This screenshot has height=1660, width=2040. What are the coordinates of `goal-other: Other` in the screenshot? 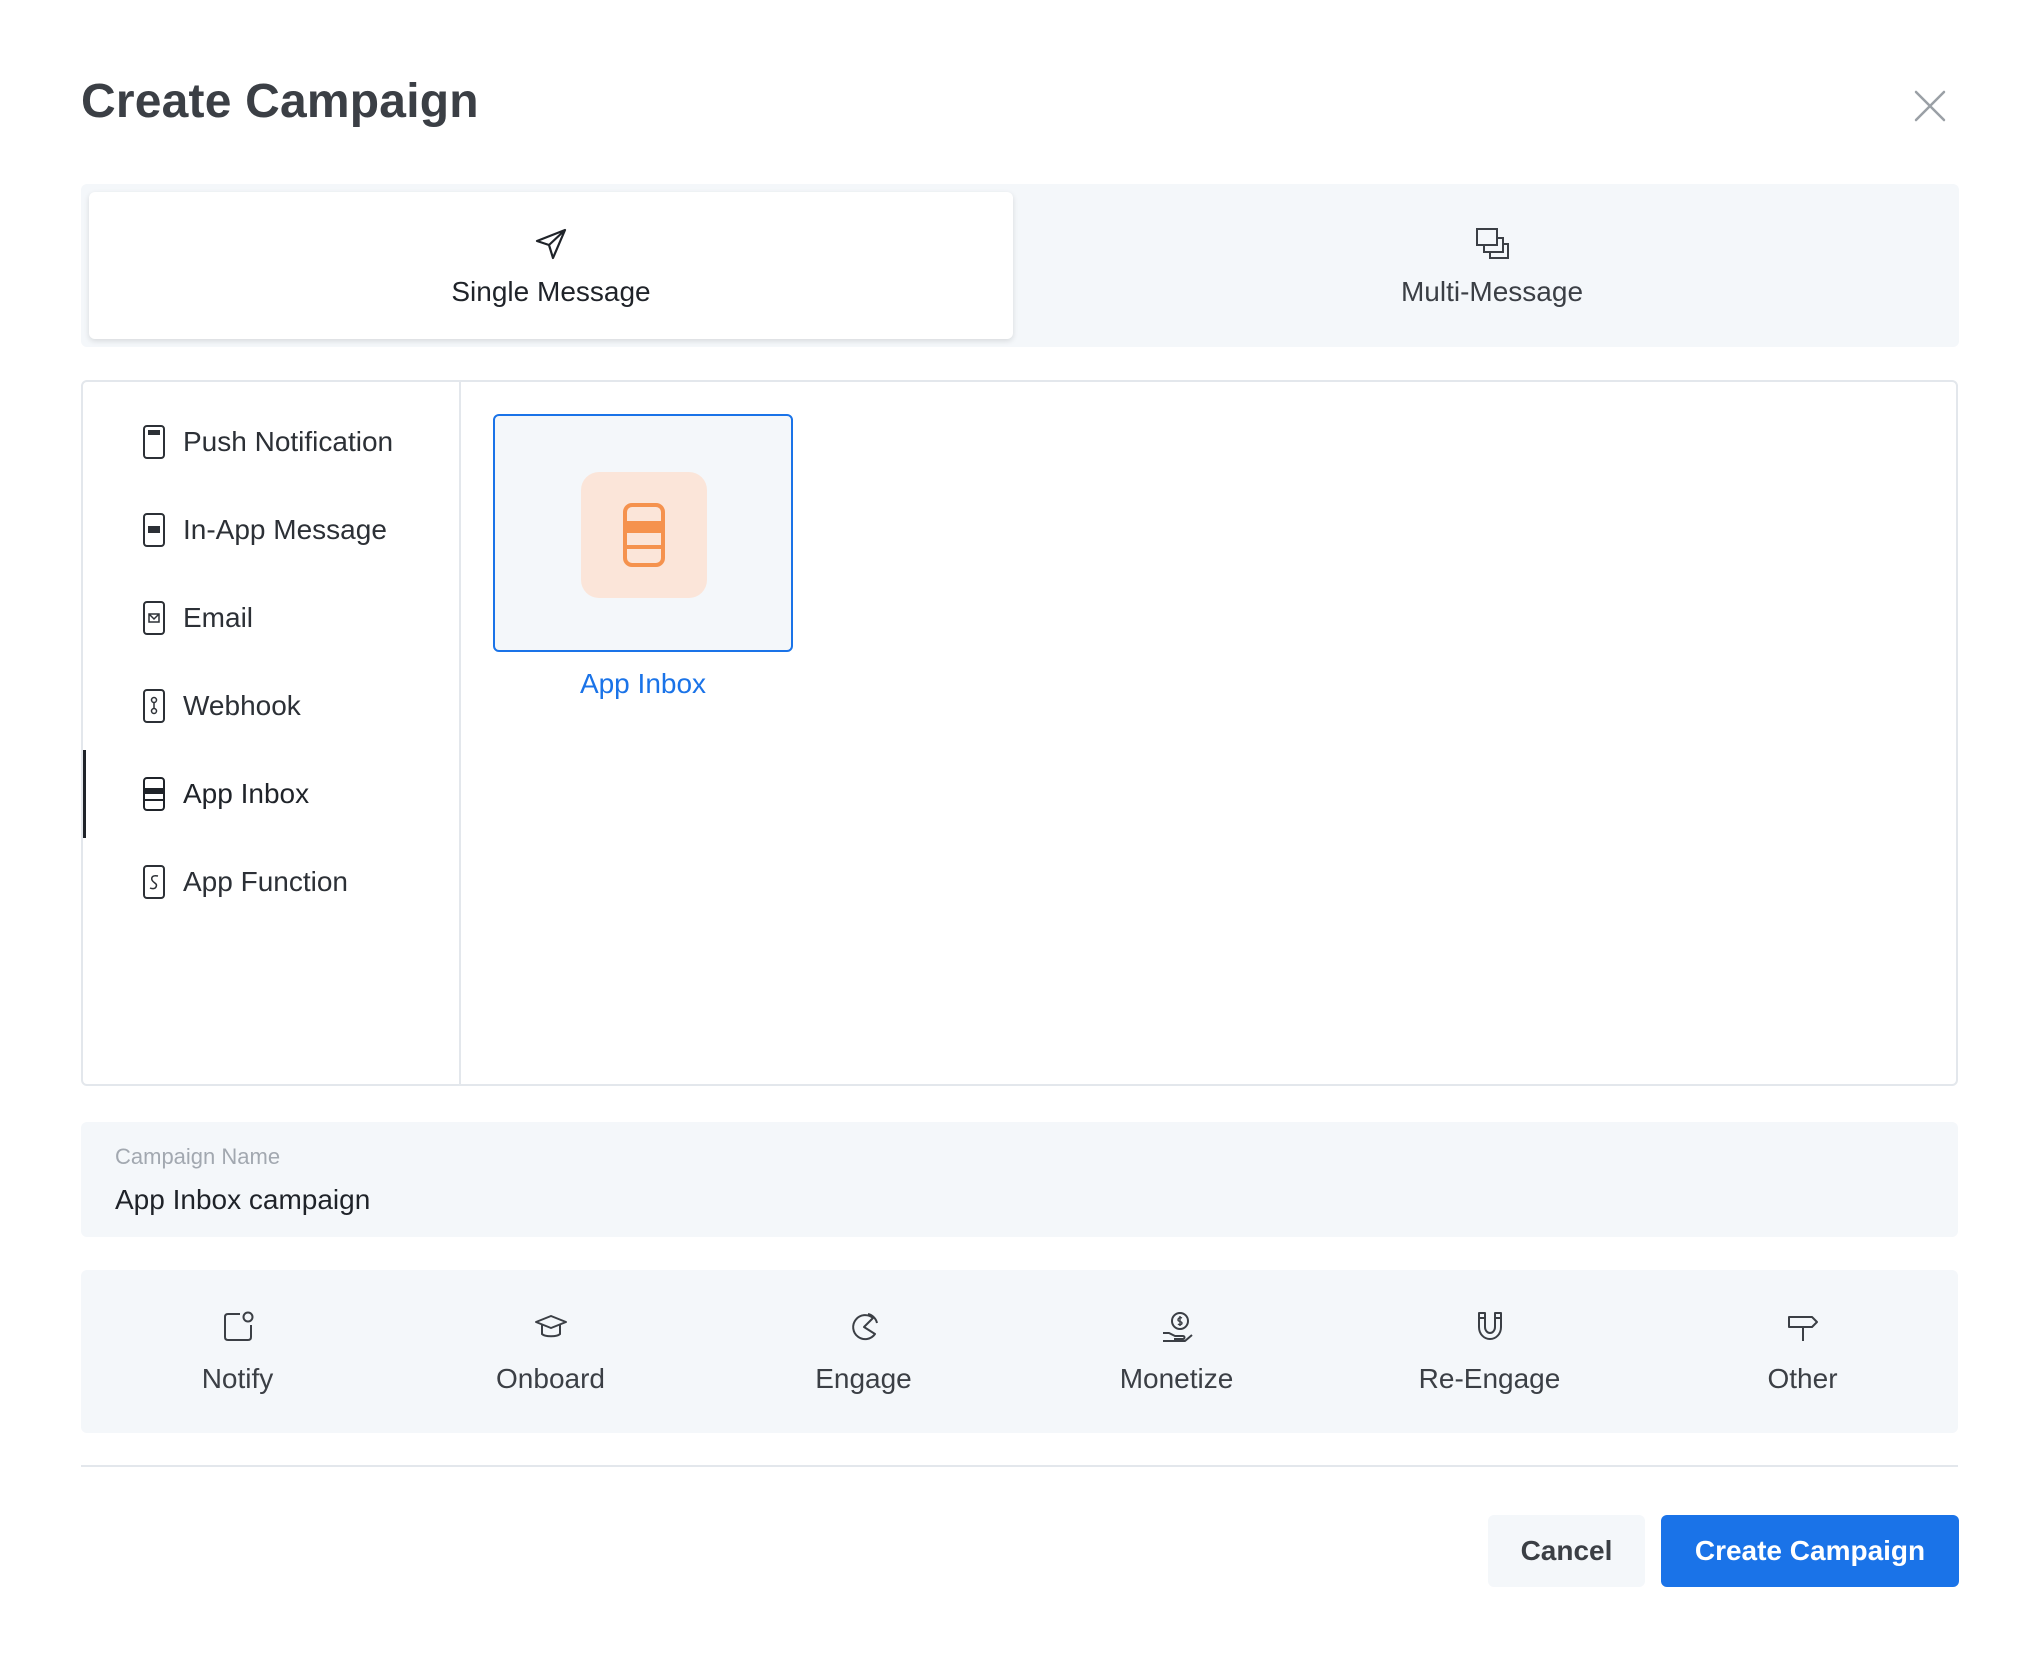 It's located at (1802, 1351).